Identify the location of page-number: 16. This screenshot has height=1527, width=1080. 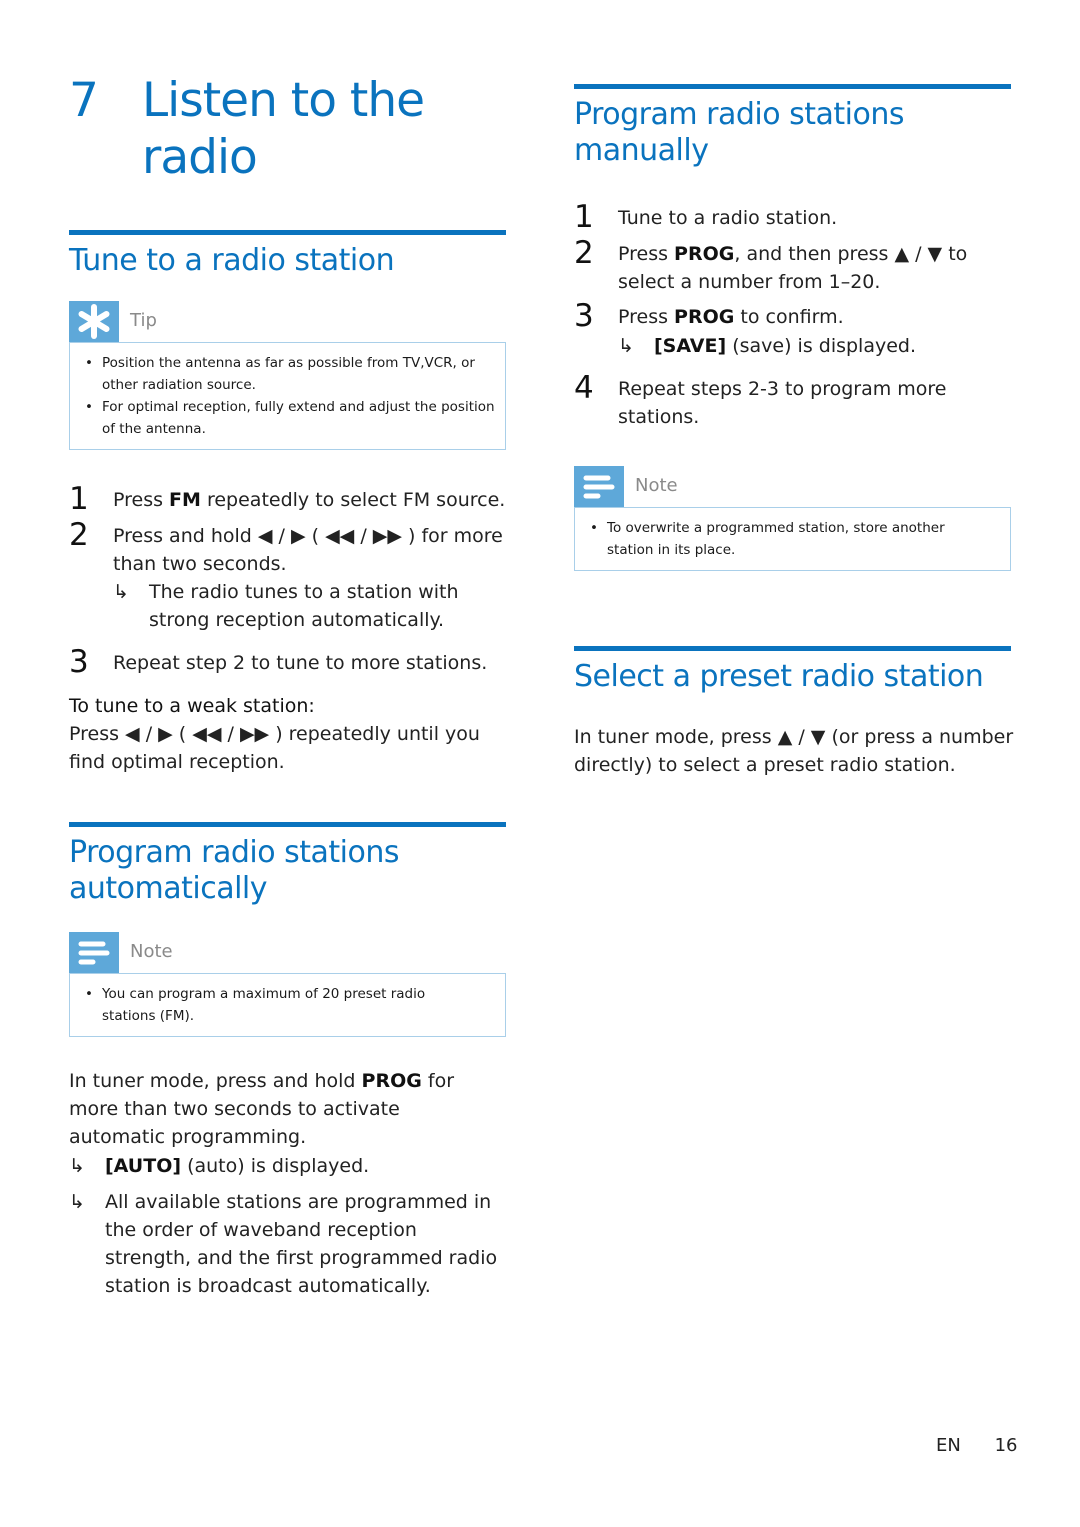
(1006, 1445).